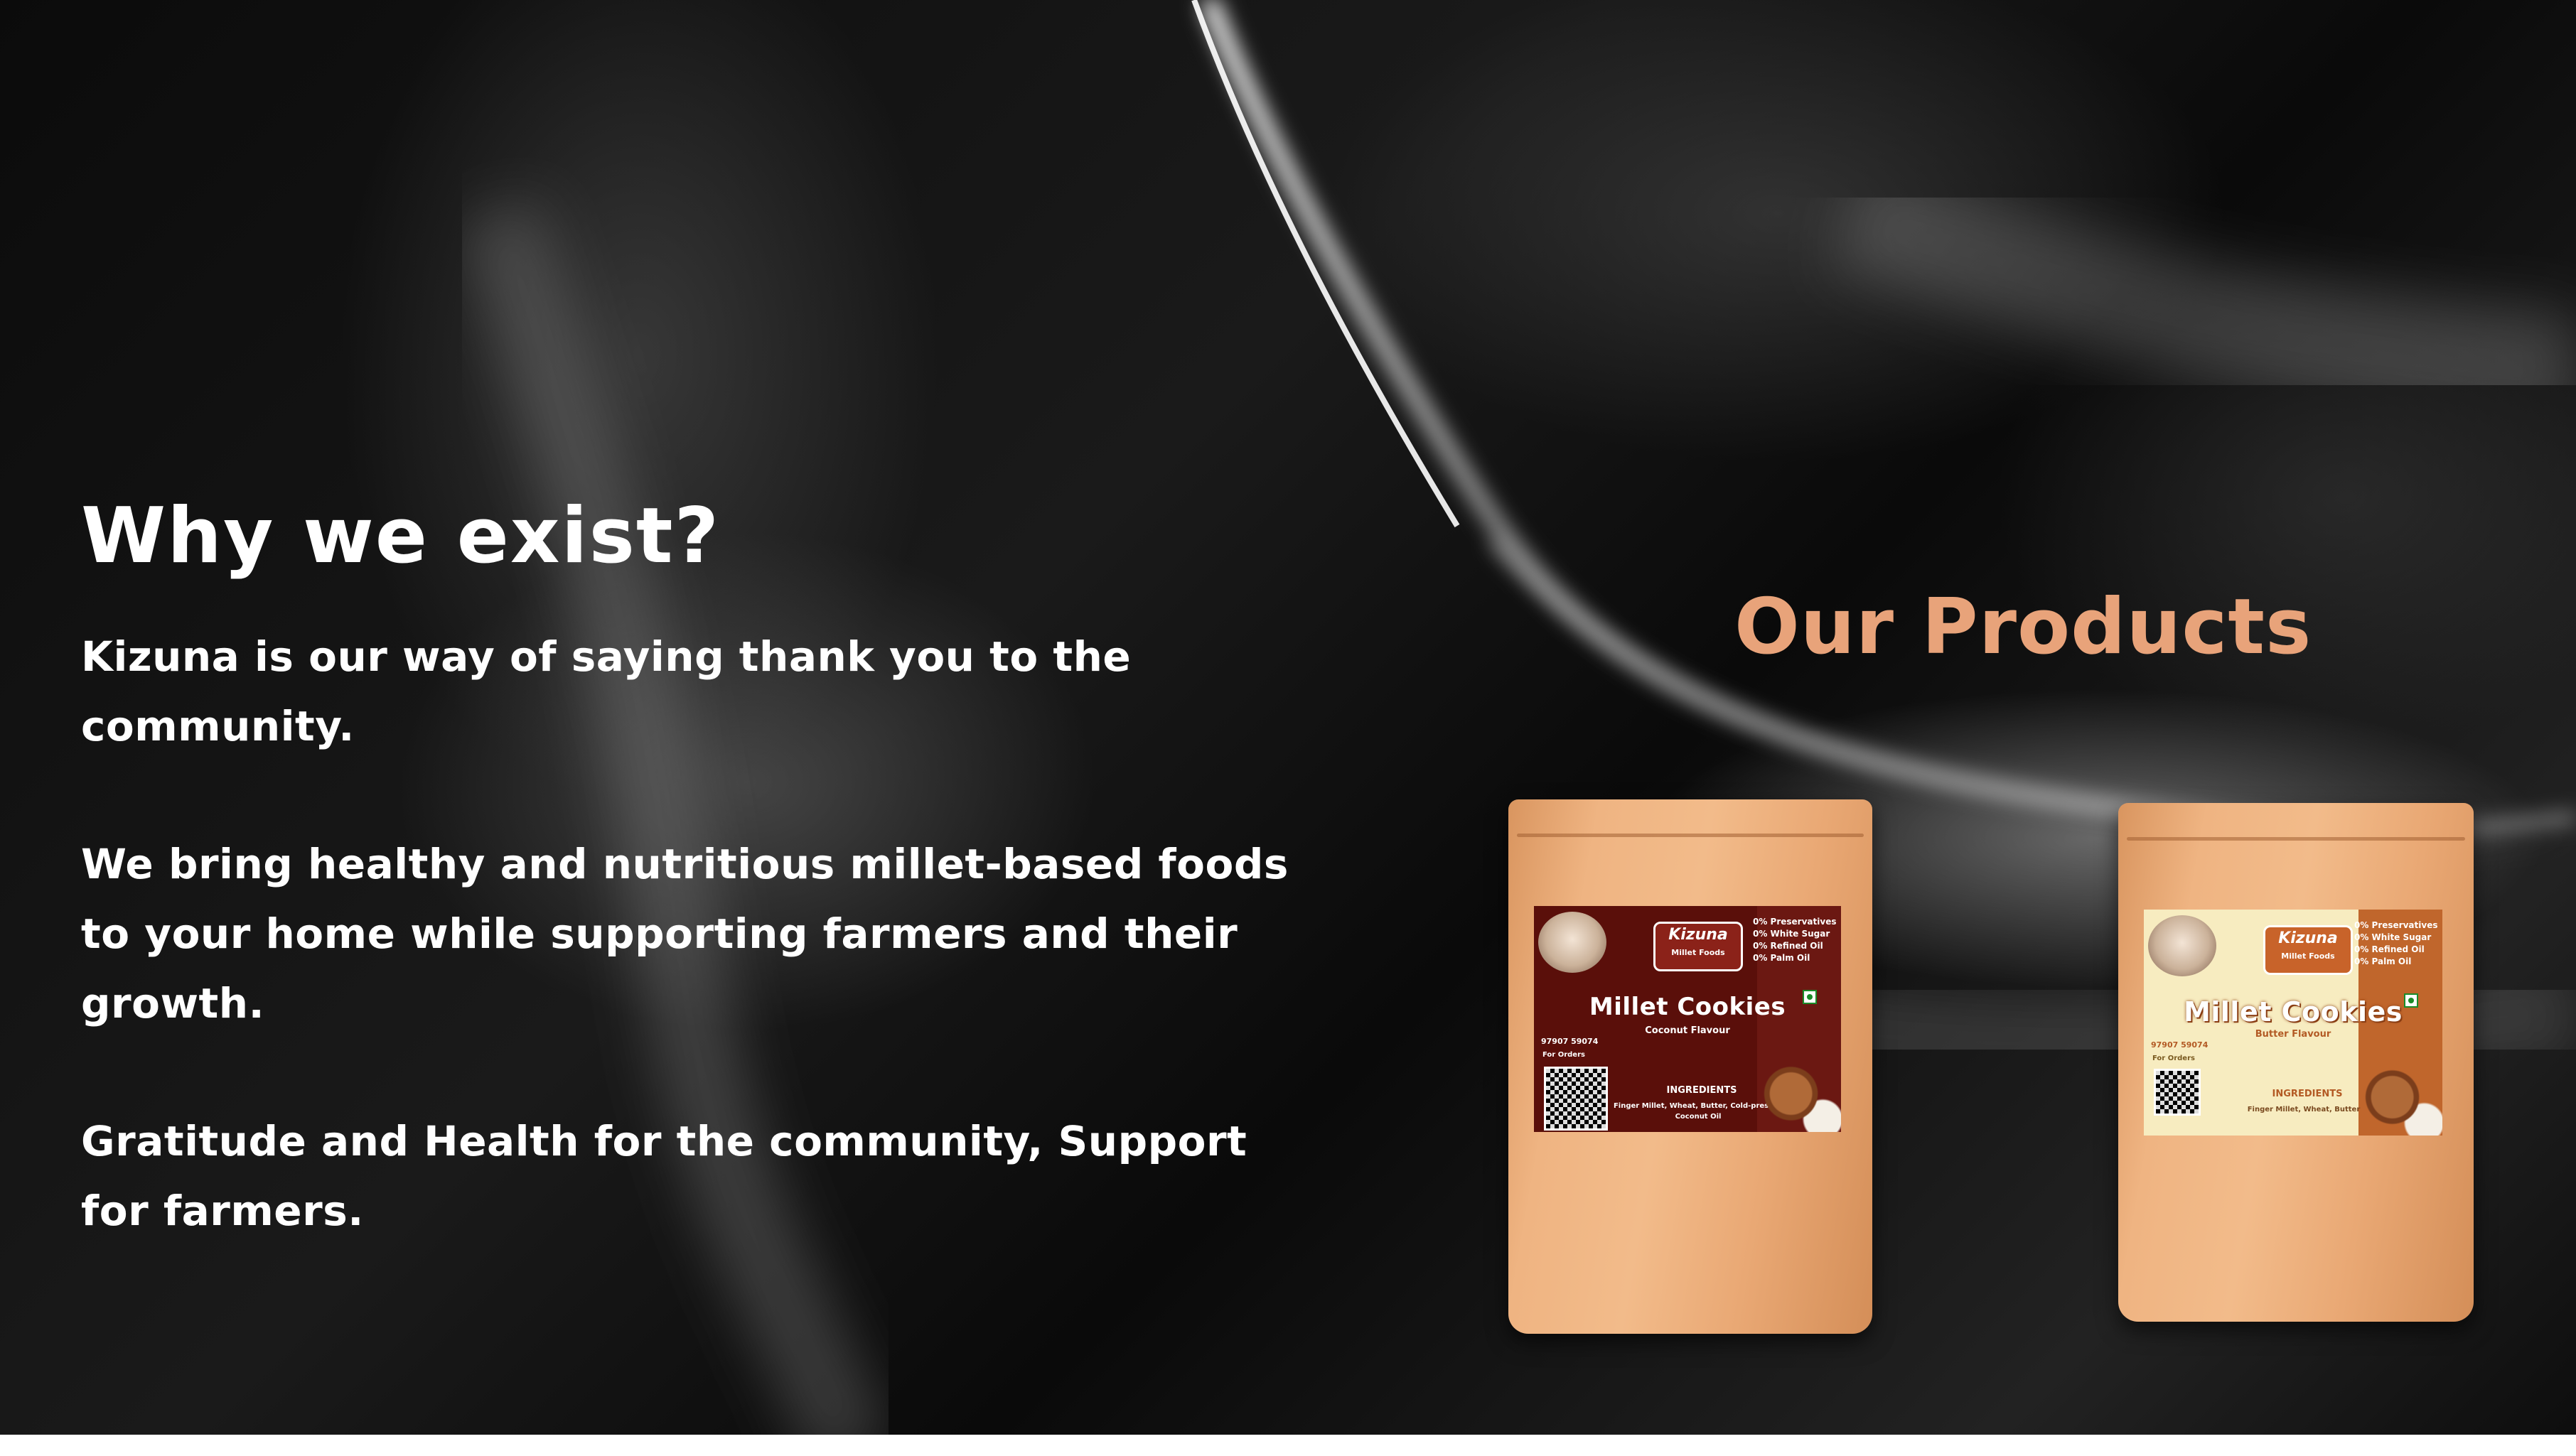 This screenshot has height=1456, width=2576. I want to click on product-flavour: Butter Flavour, so click(2293, 1035).